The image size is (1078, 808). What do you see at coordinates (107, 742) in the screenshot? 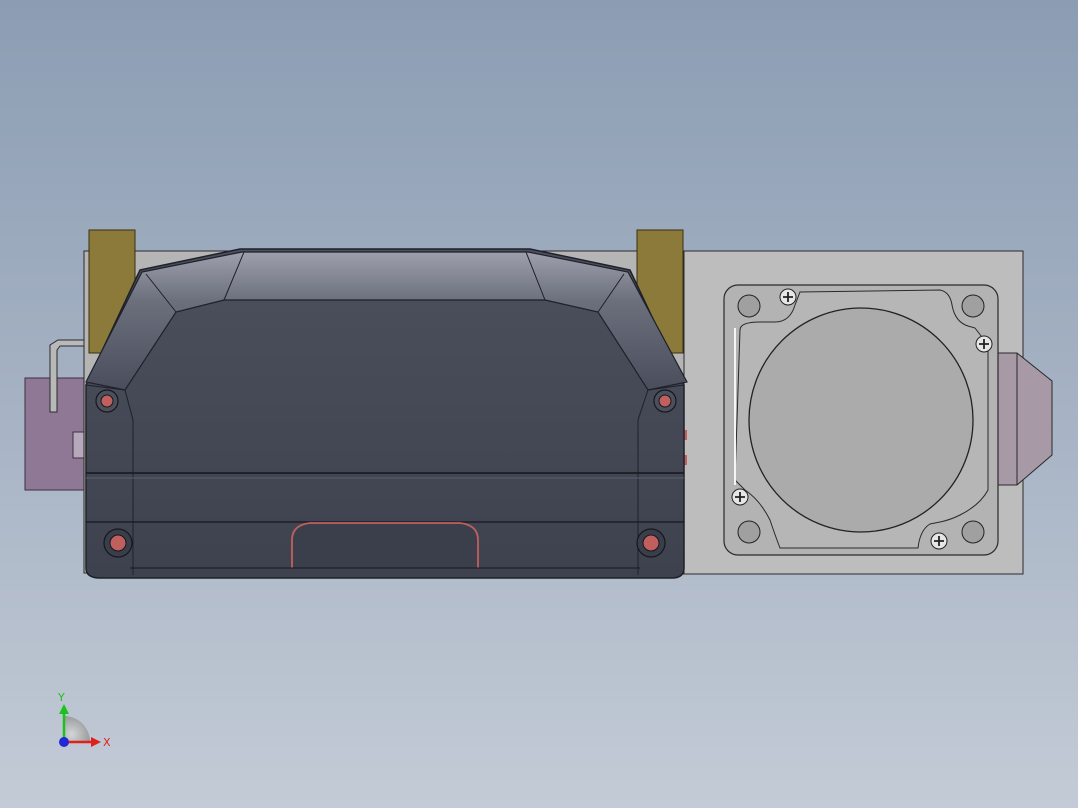
I see `x-axis-label: X` at bounding box center [107, 742].